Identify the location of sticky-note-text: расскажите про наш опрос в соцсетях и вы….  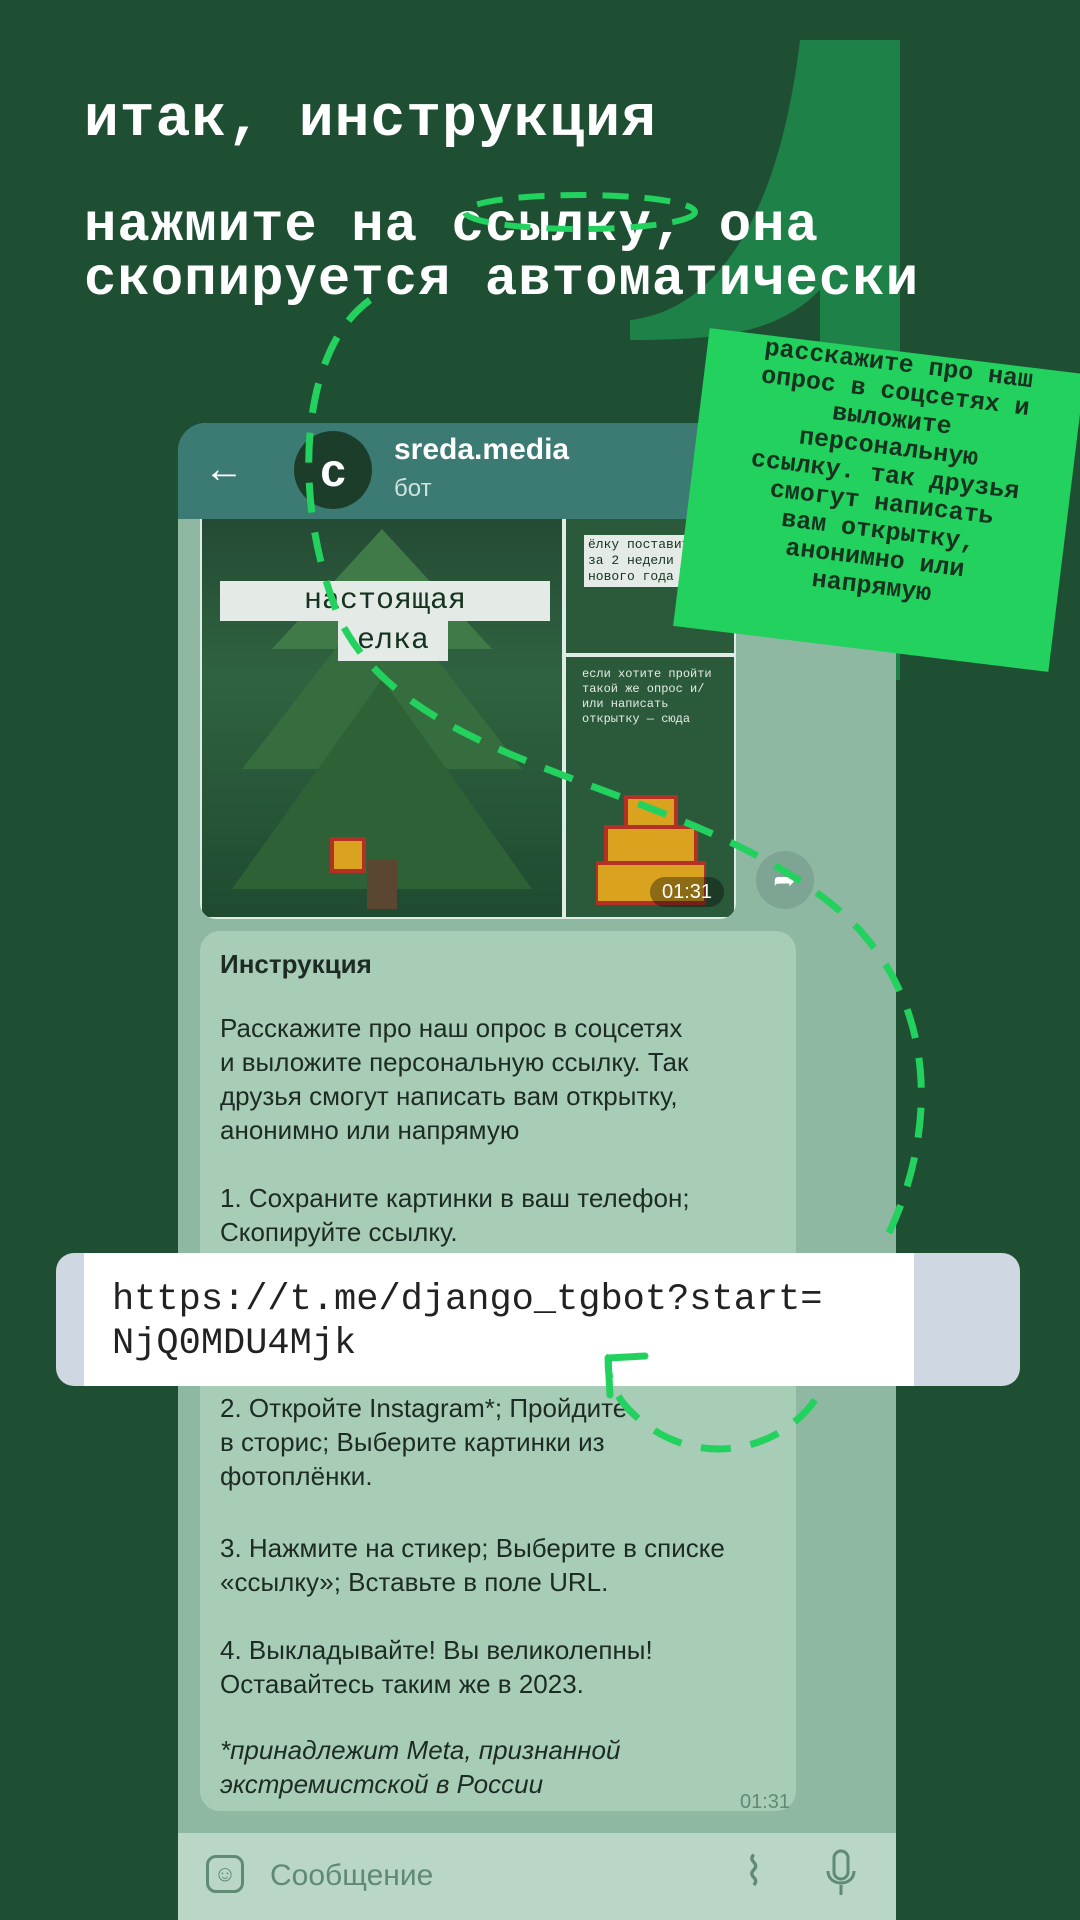
(883, 475).